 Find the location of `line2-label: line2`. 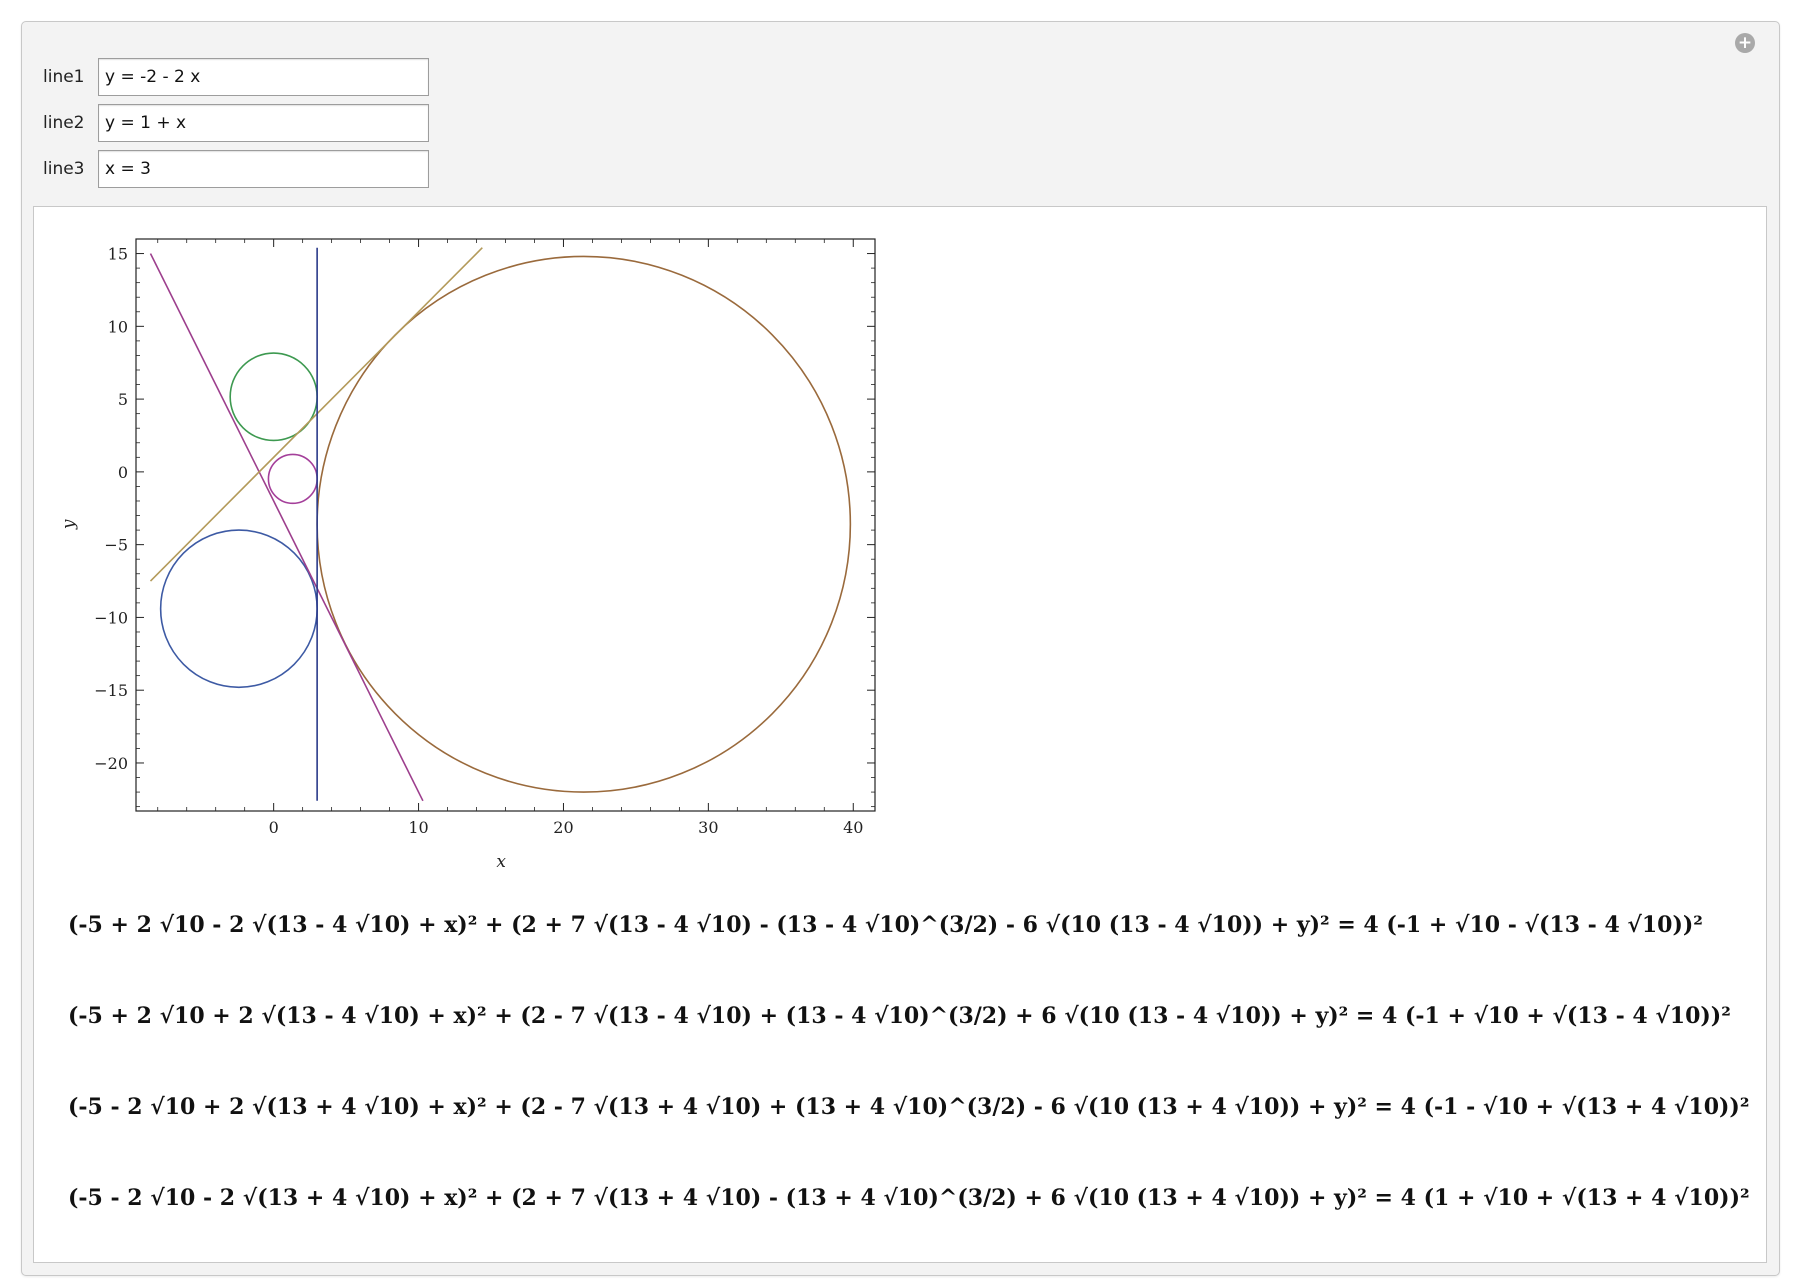

line2-label: line2 is located at coordinates (64, 123).